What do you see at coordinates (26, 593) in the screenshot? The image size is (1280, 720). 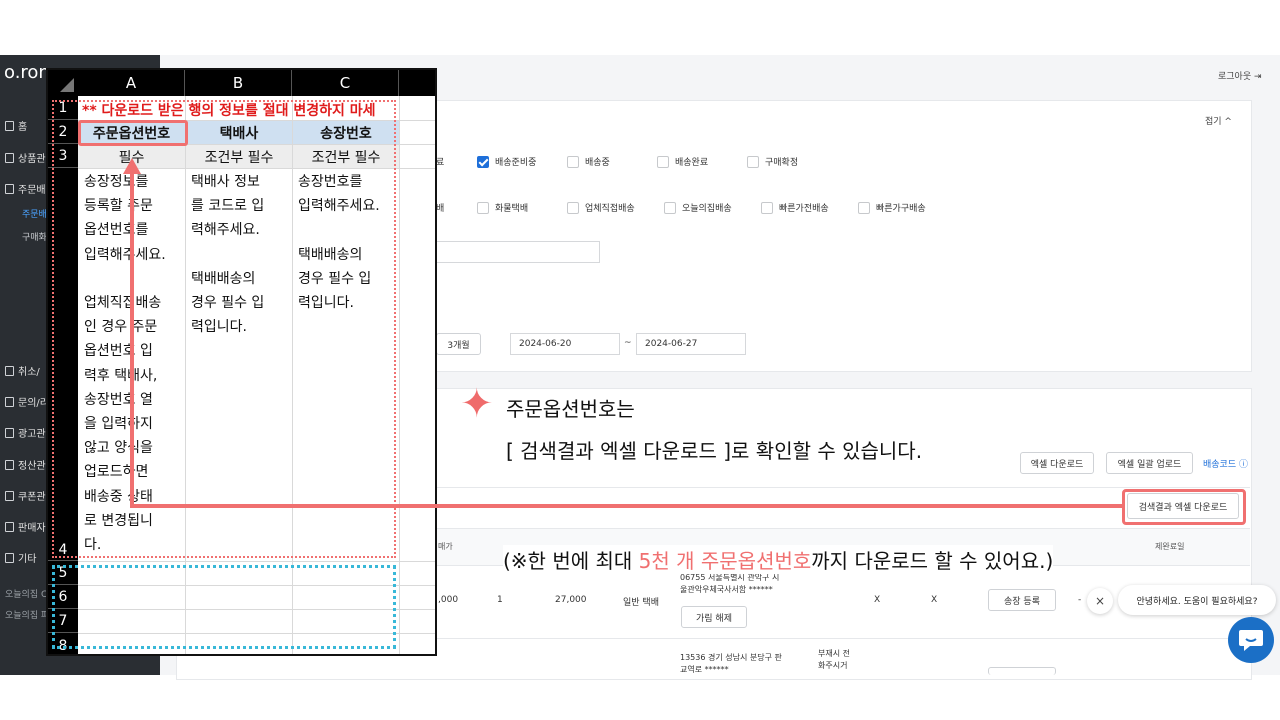 I see `sidebar-footer-link: 오늘의집 C` at bounding box center [26, 593].